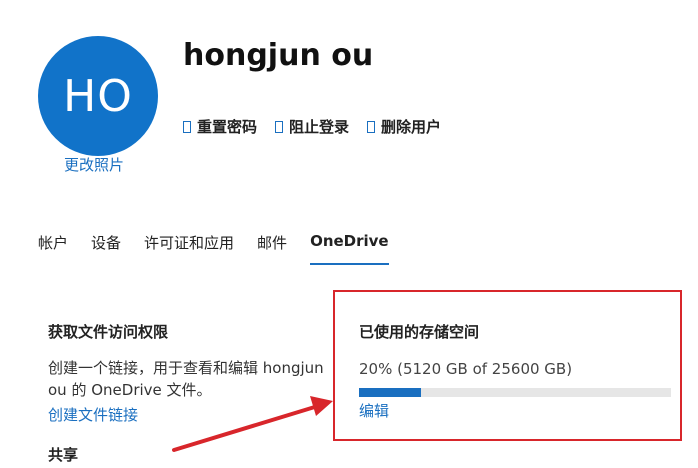  What do you see at coordinates (252, 424) in the screenshot?
I see `annotation-arrow` at bounding box center [252, 424].